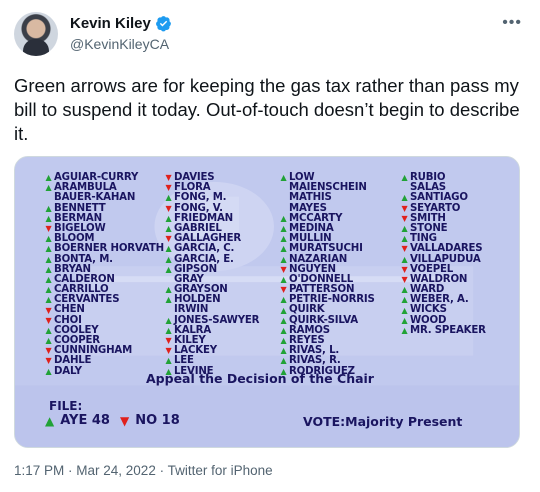 This screenshot has height=492, width=540. What do you see at coordinates (448, 330) in the screenshot?
I see `member-name: MR. SPEAKER` at bounding box center [448, 330].